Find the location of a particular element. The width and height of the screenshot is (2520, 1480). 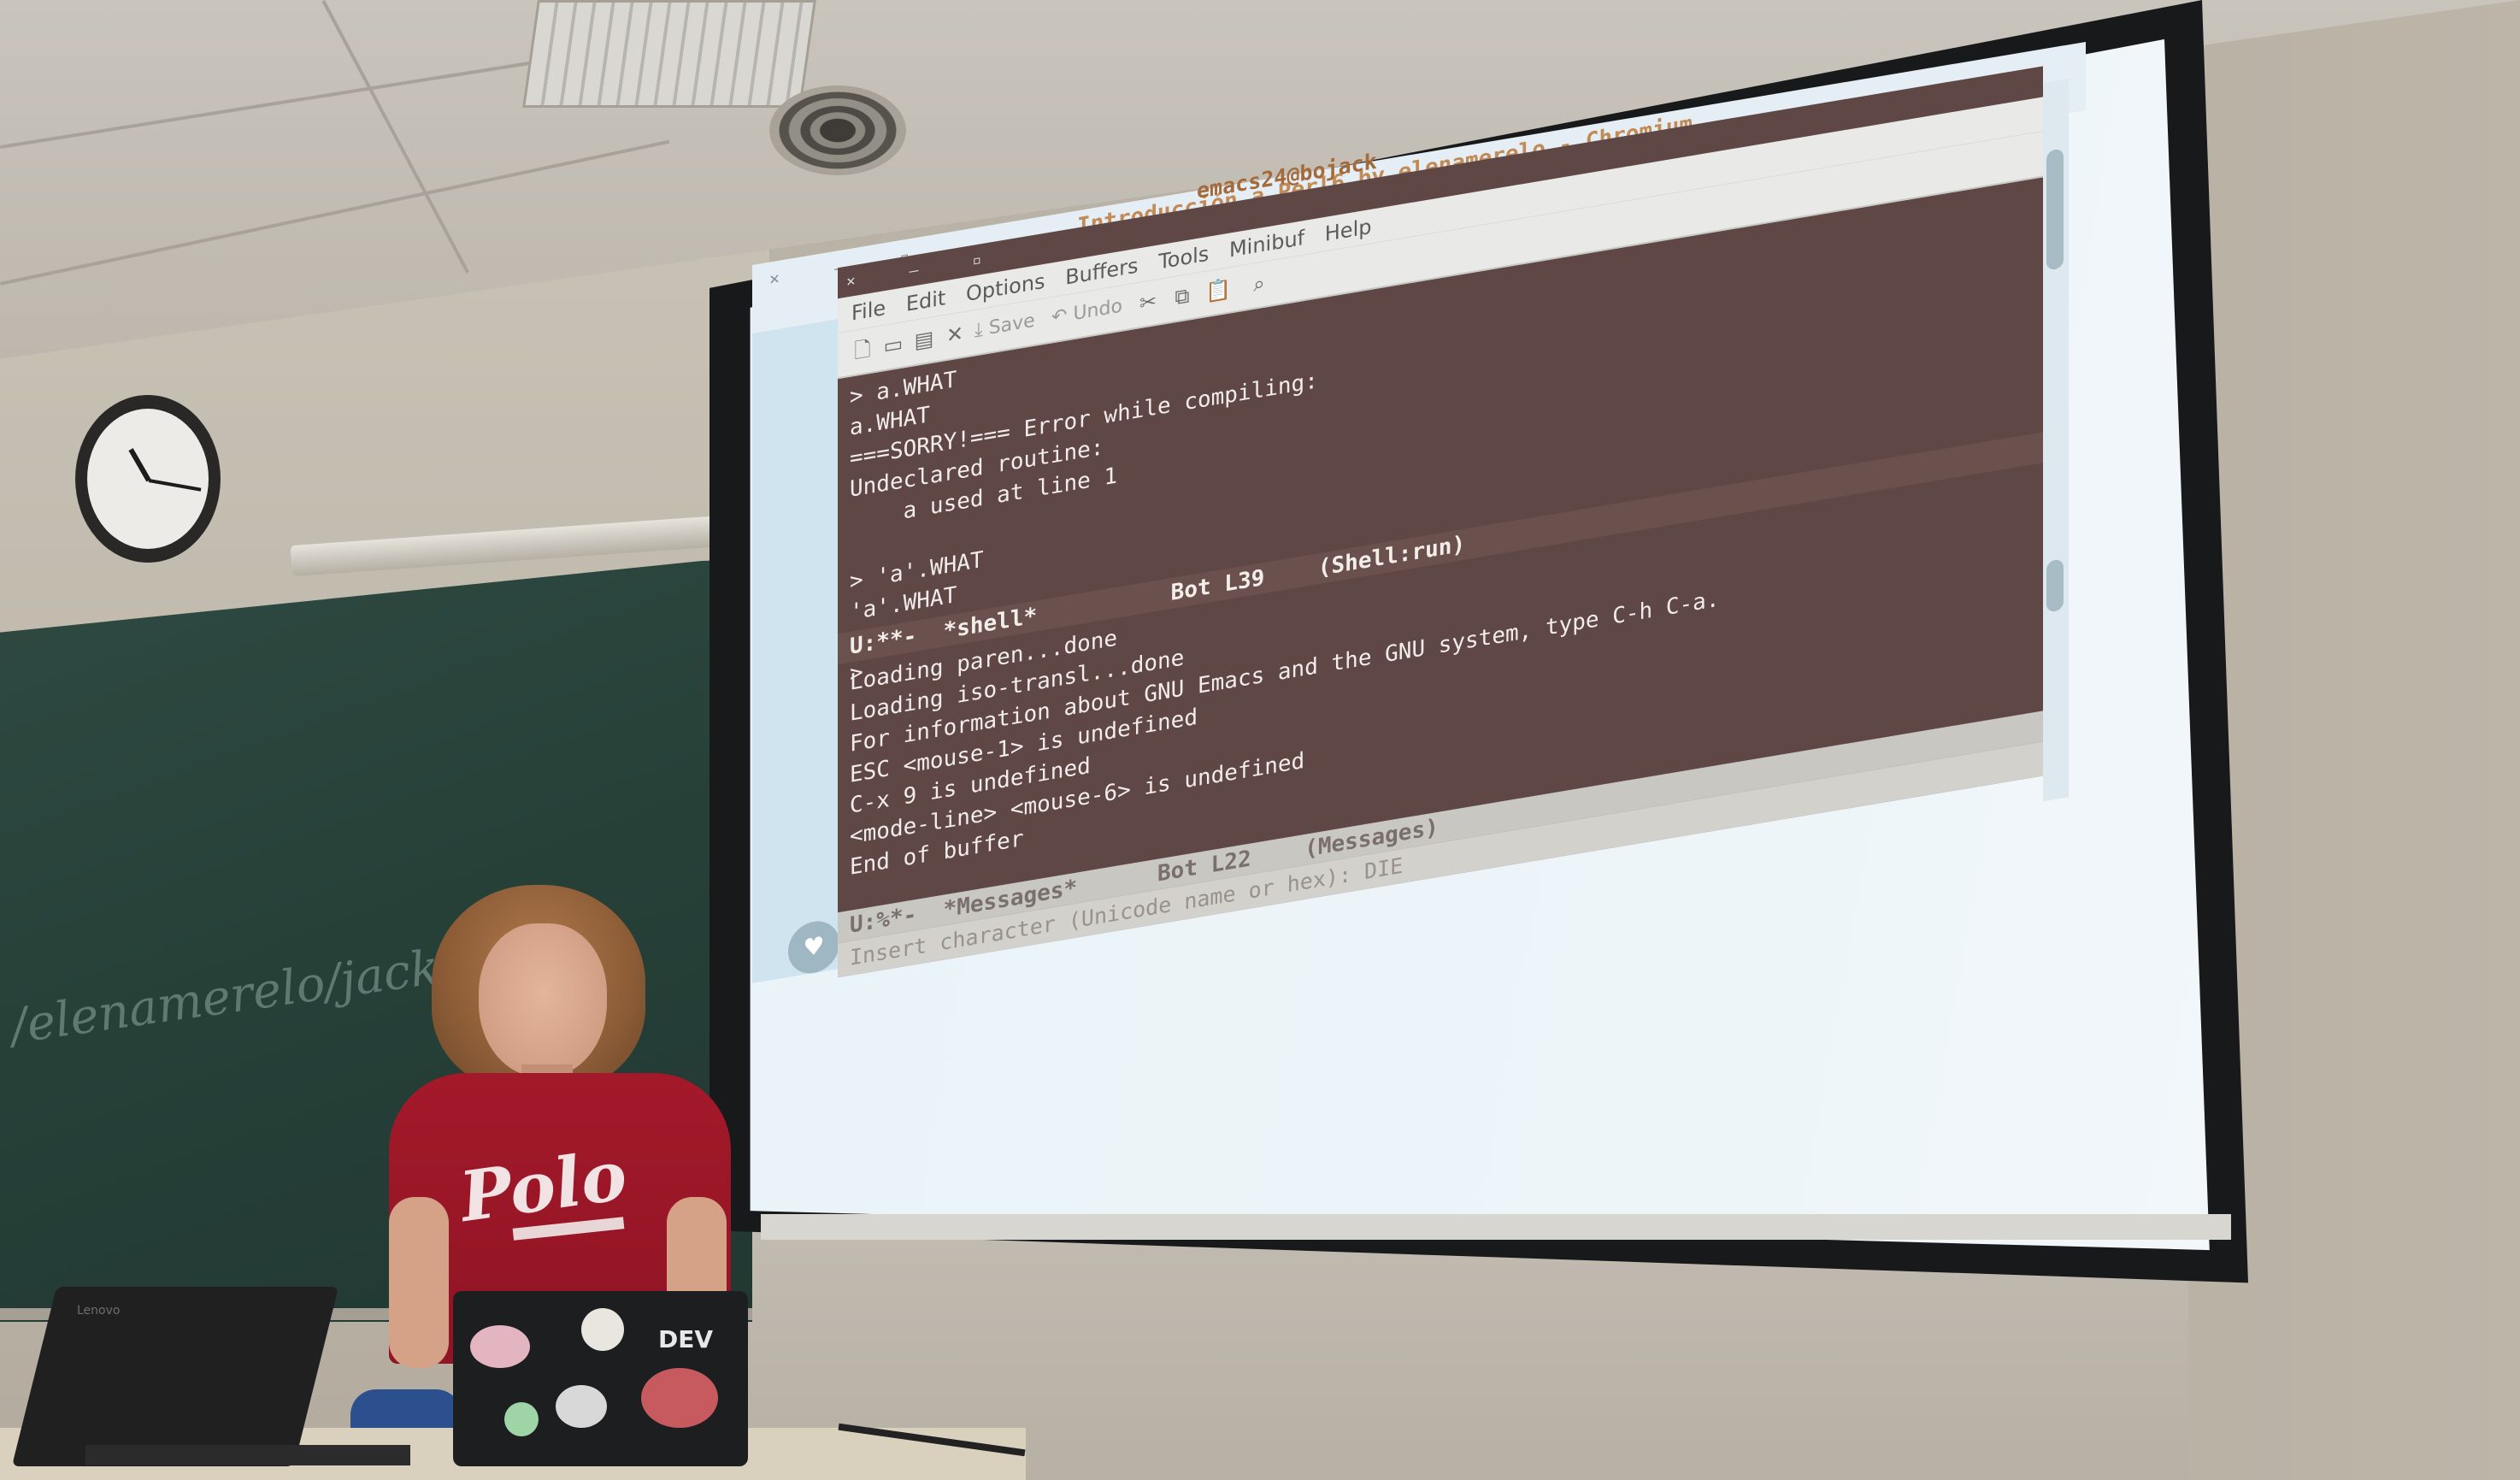

sticker-white is located at coordinates (602, 1329).